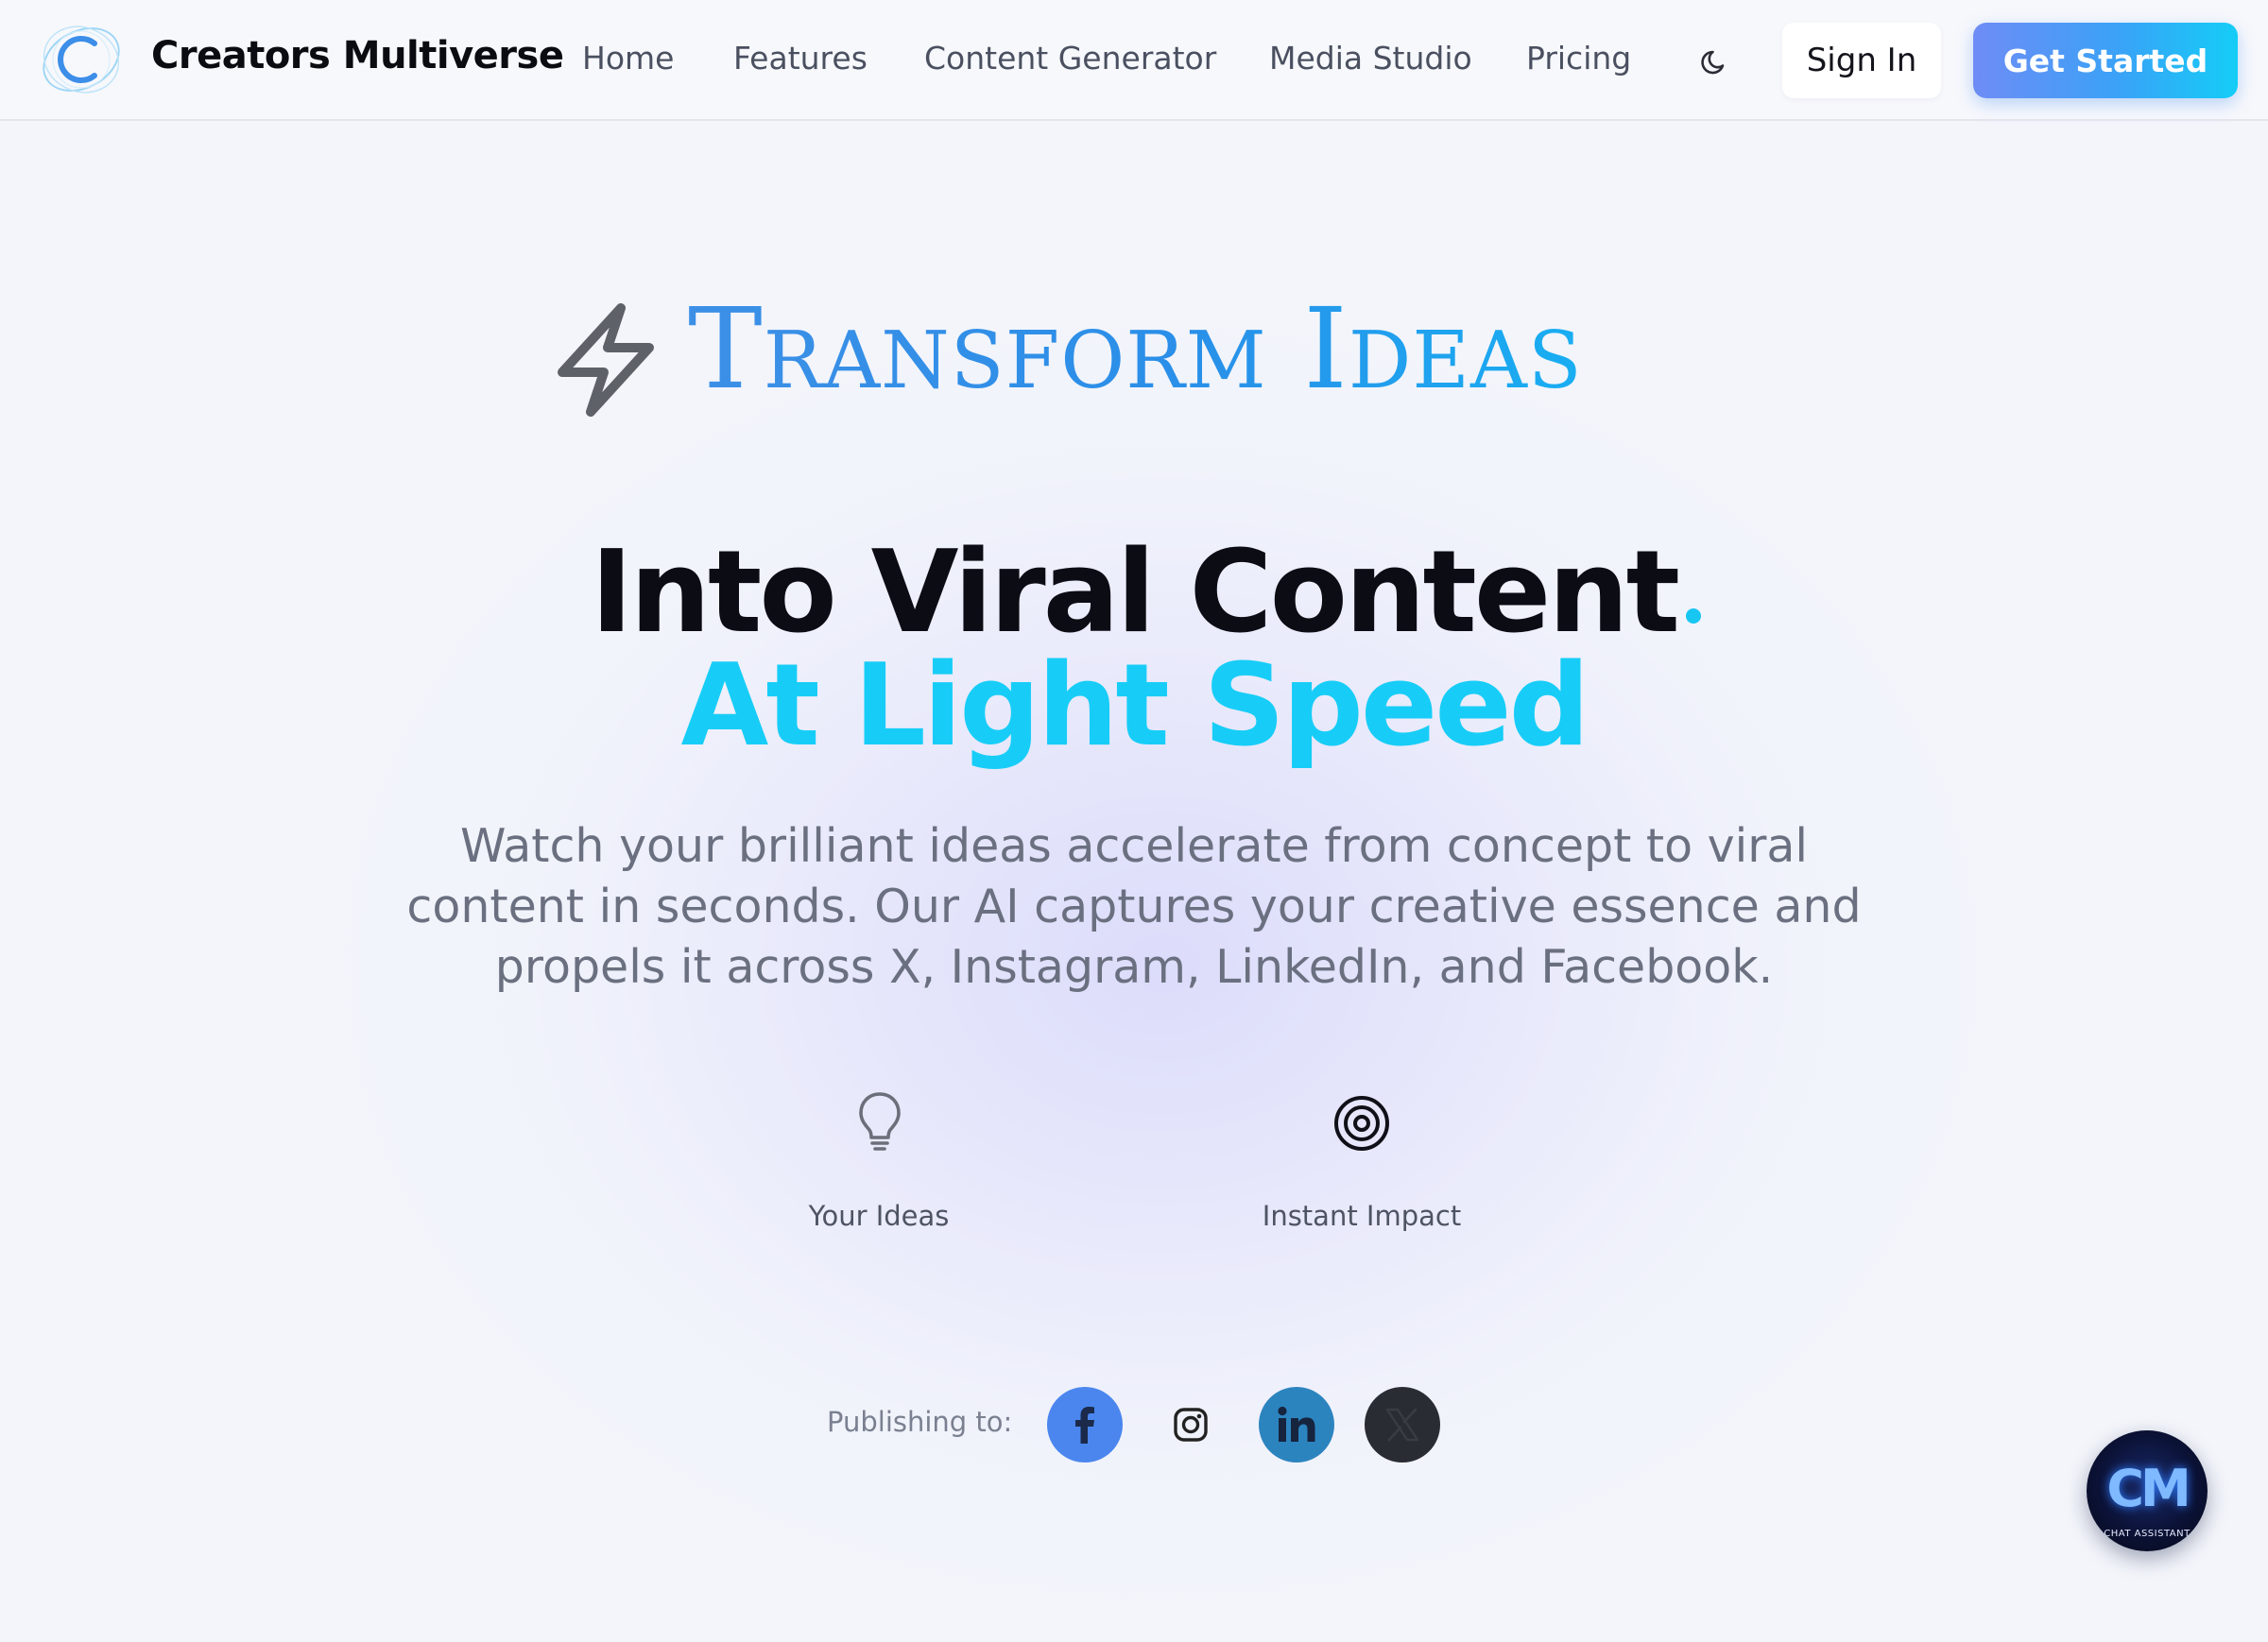 The image size is (2268, 1642). I want to click on chat-assistant-button: CM CHAT ASSISTANT, so click(2147, 1490).